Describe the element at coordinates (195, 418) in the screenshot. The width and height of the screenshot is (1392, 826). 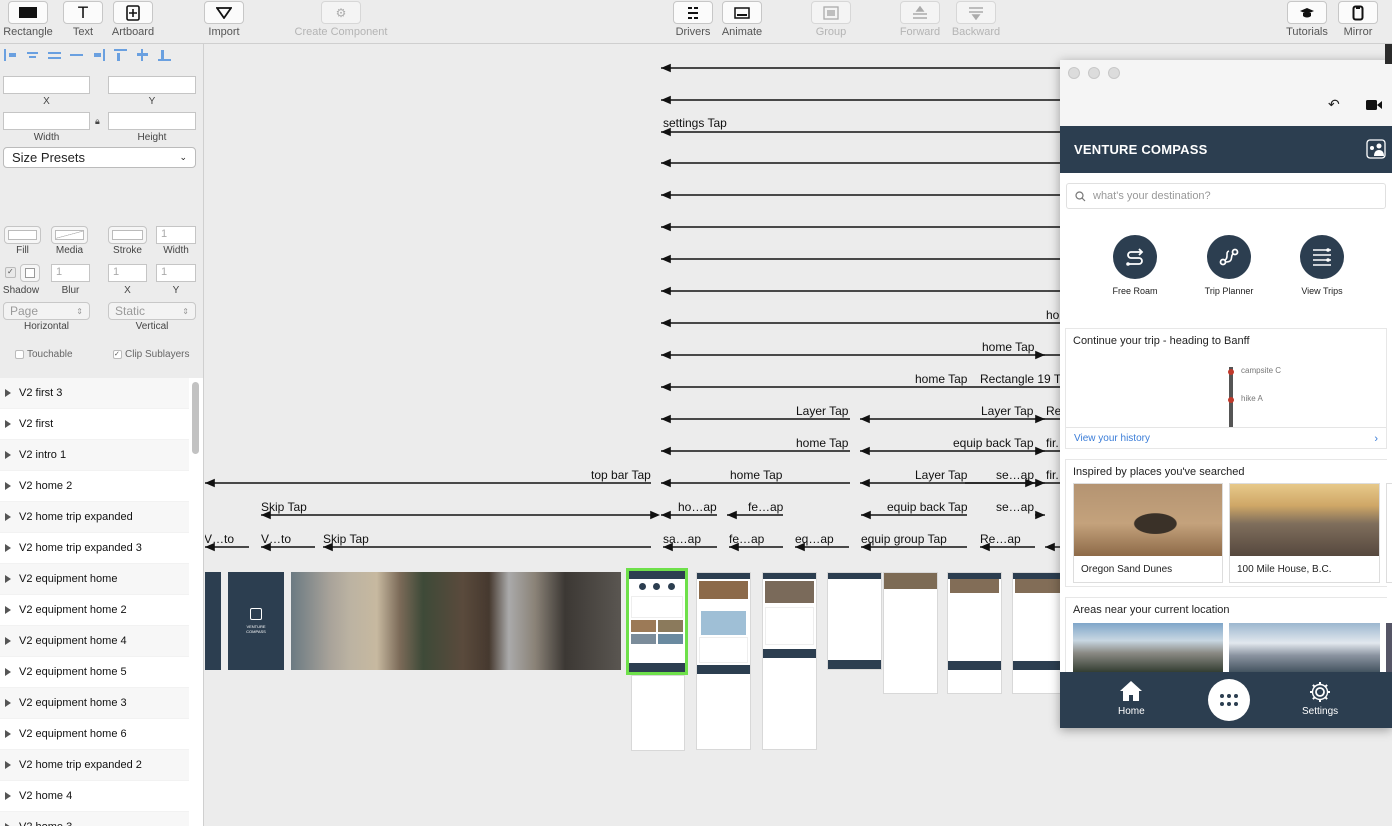
I see `layers-scrollbar` at that location.